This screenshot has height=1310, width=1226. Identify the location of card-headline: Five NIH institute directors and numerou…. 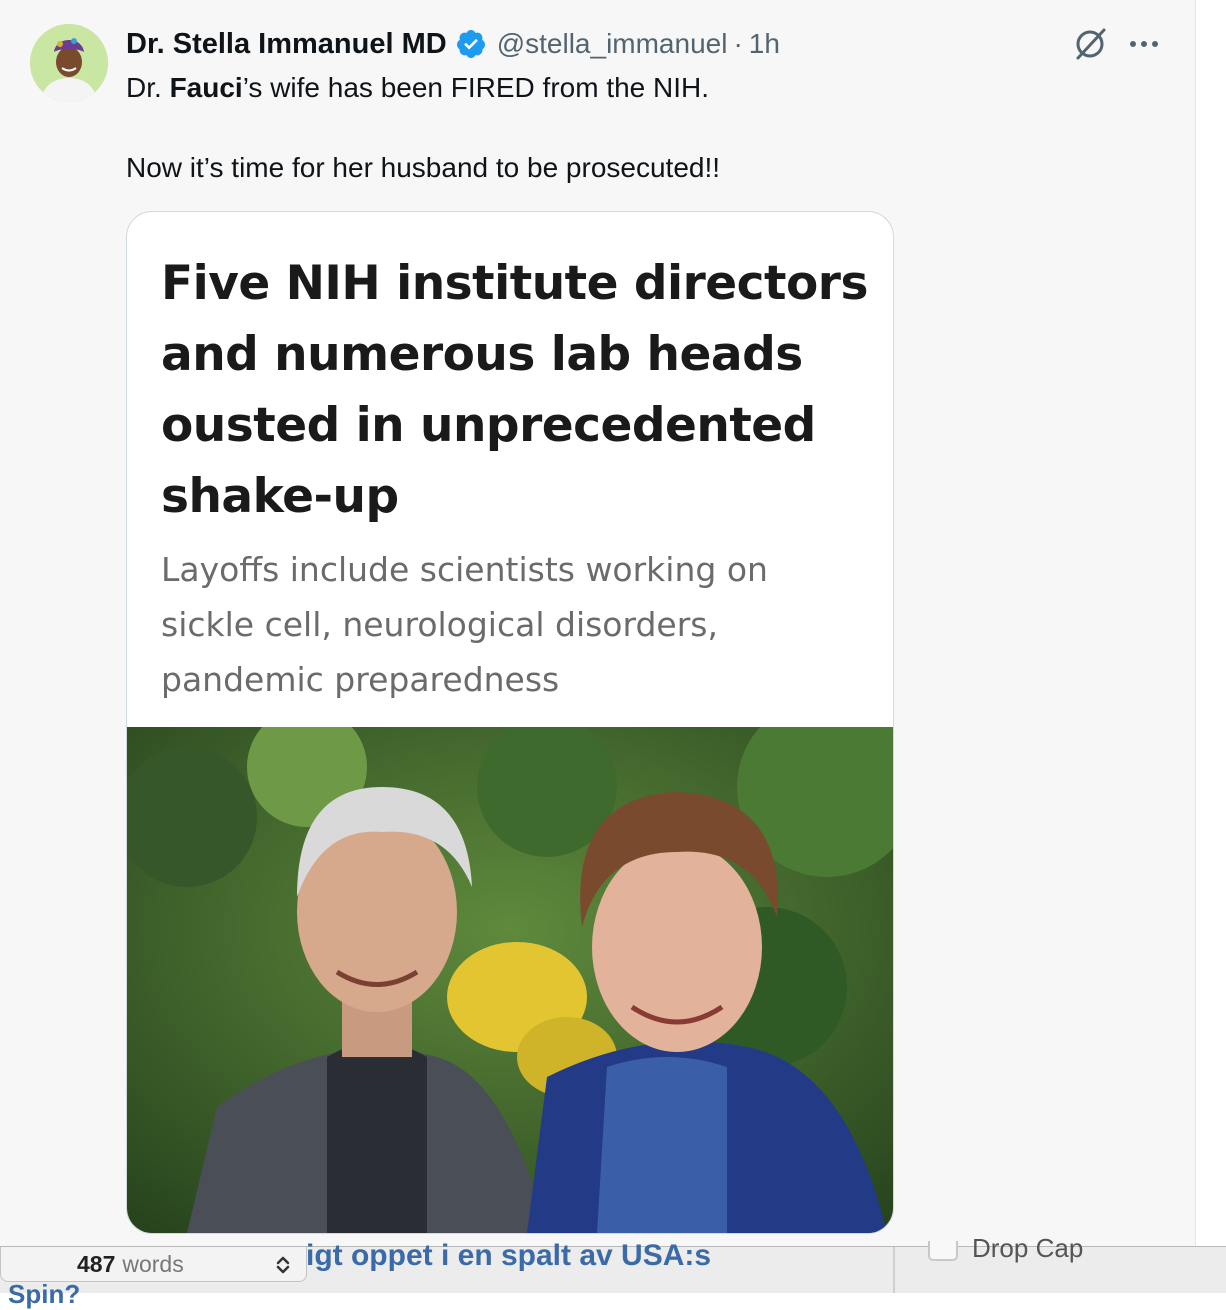
(514, 390).